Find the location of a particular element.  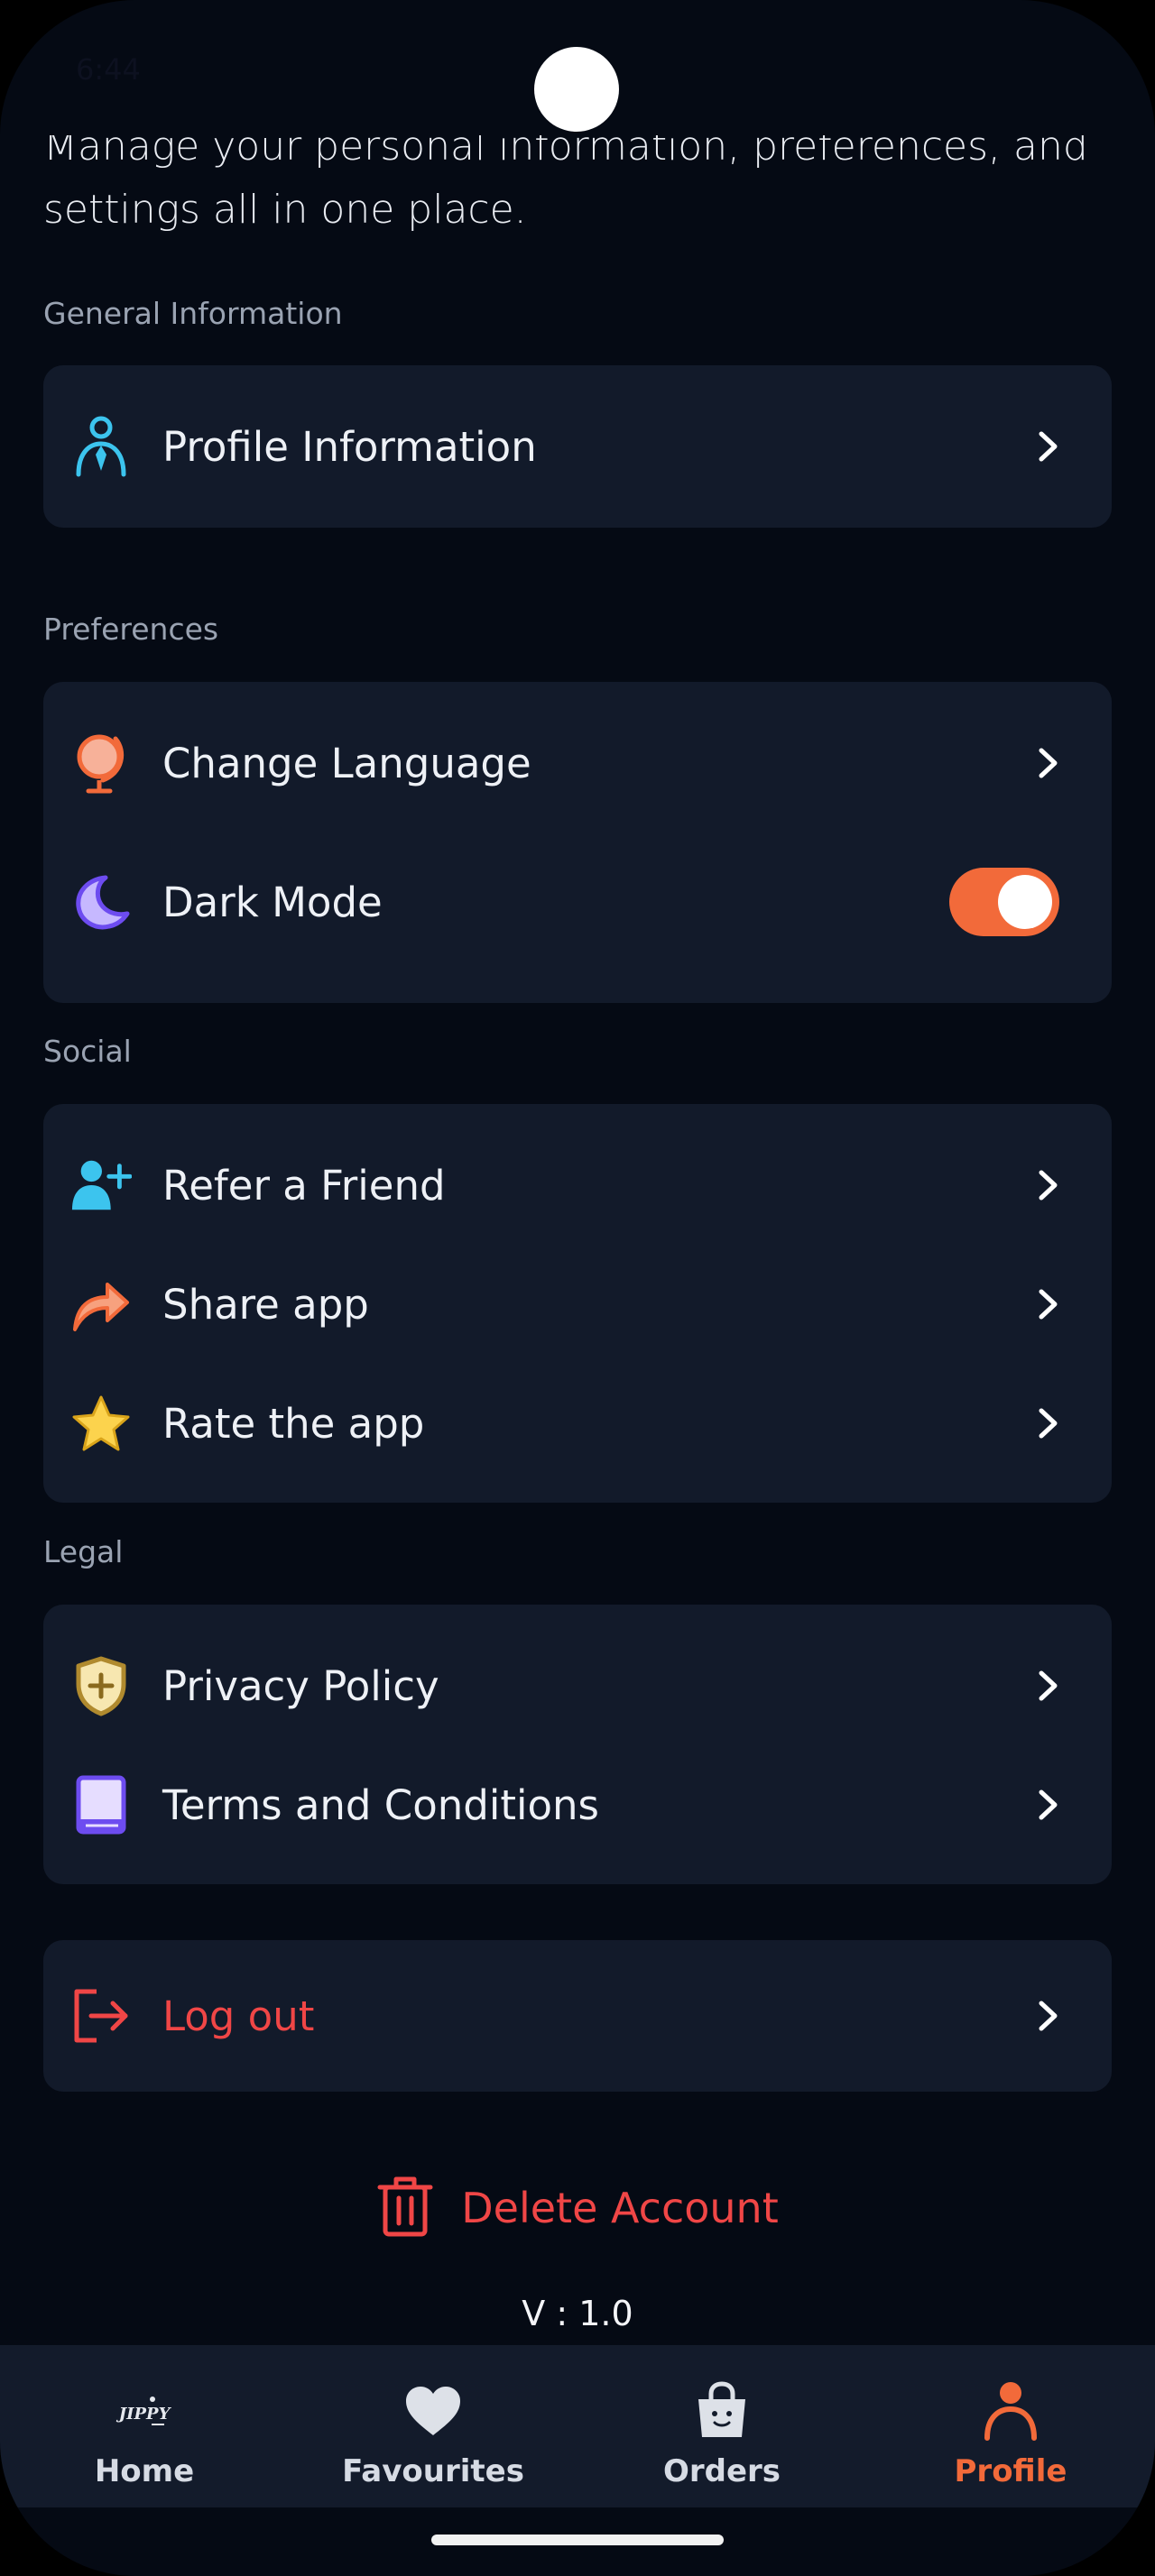

logo-text: JIPPY is located at coordinates (144, 2414).